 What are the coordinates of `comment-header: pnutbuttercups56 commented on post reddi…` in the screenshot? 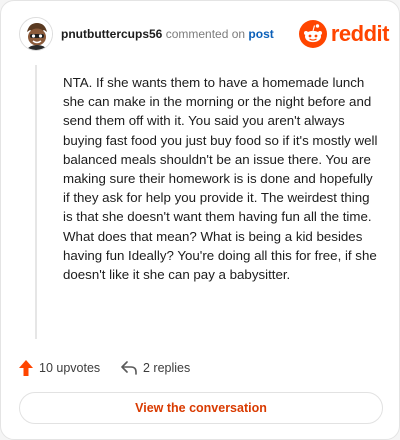 It's located at (204, 35).